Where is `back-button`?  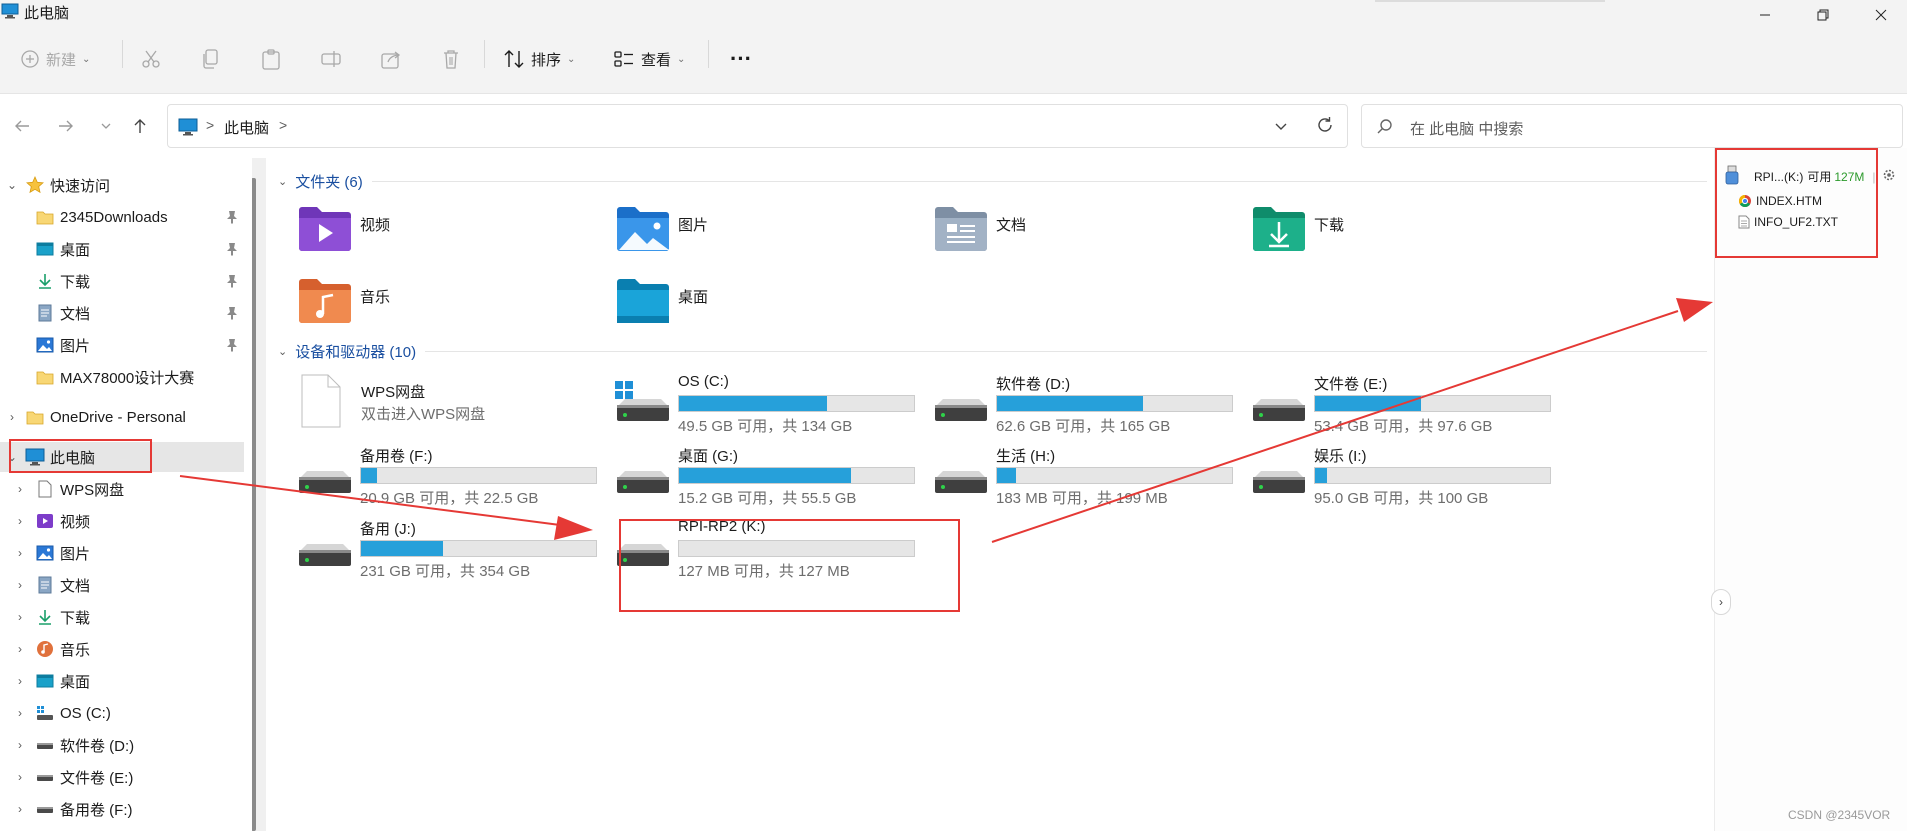 back-button is located at coordinates (22, 126).